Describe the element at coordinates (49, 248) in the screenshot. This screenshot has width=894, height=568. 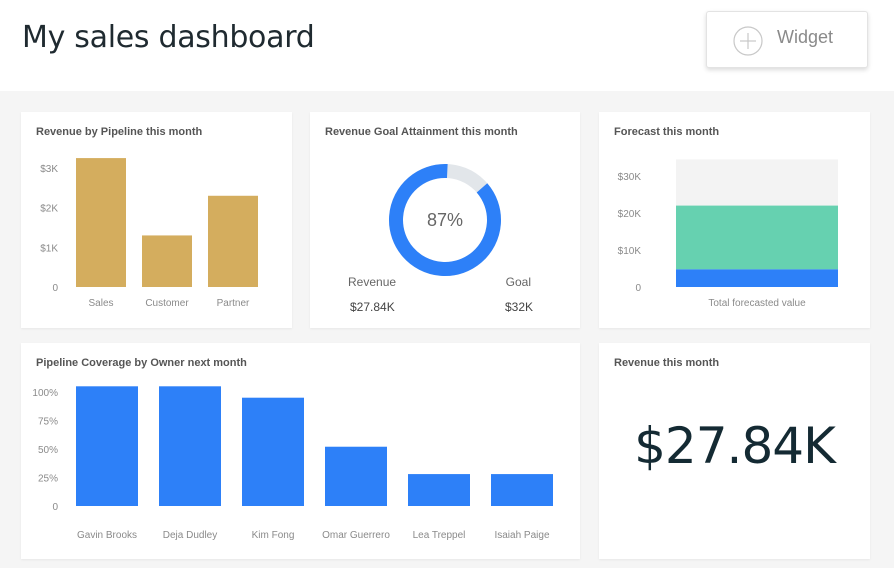
I see `y-tick-label: $1K` at that location.